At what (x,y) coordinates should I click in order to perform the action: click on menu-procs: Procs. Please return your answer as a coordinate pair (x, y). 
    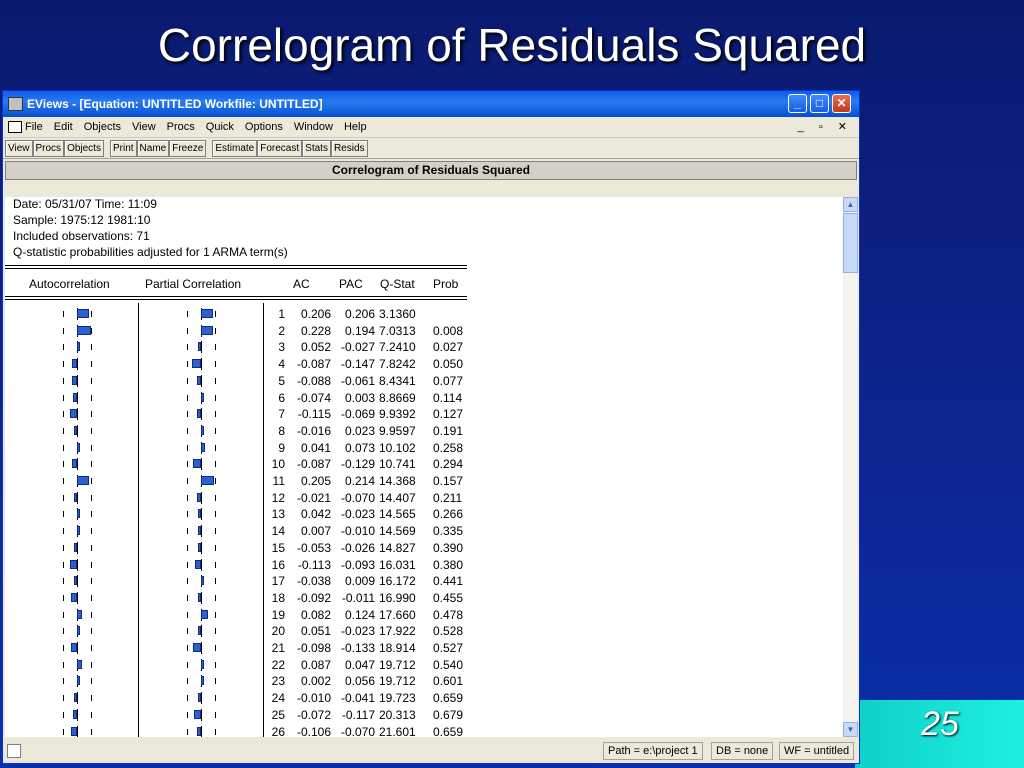
    Looking at the image, I should click on (181, 127).